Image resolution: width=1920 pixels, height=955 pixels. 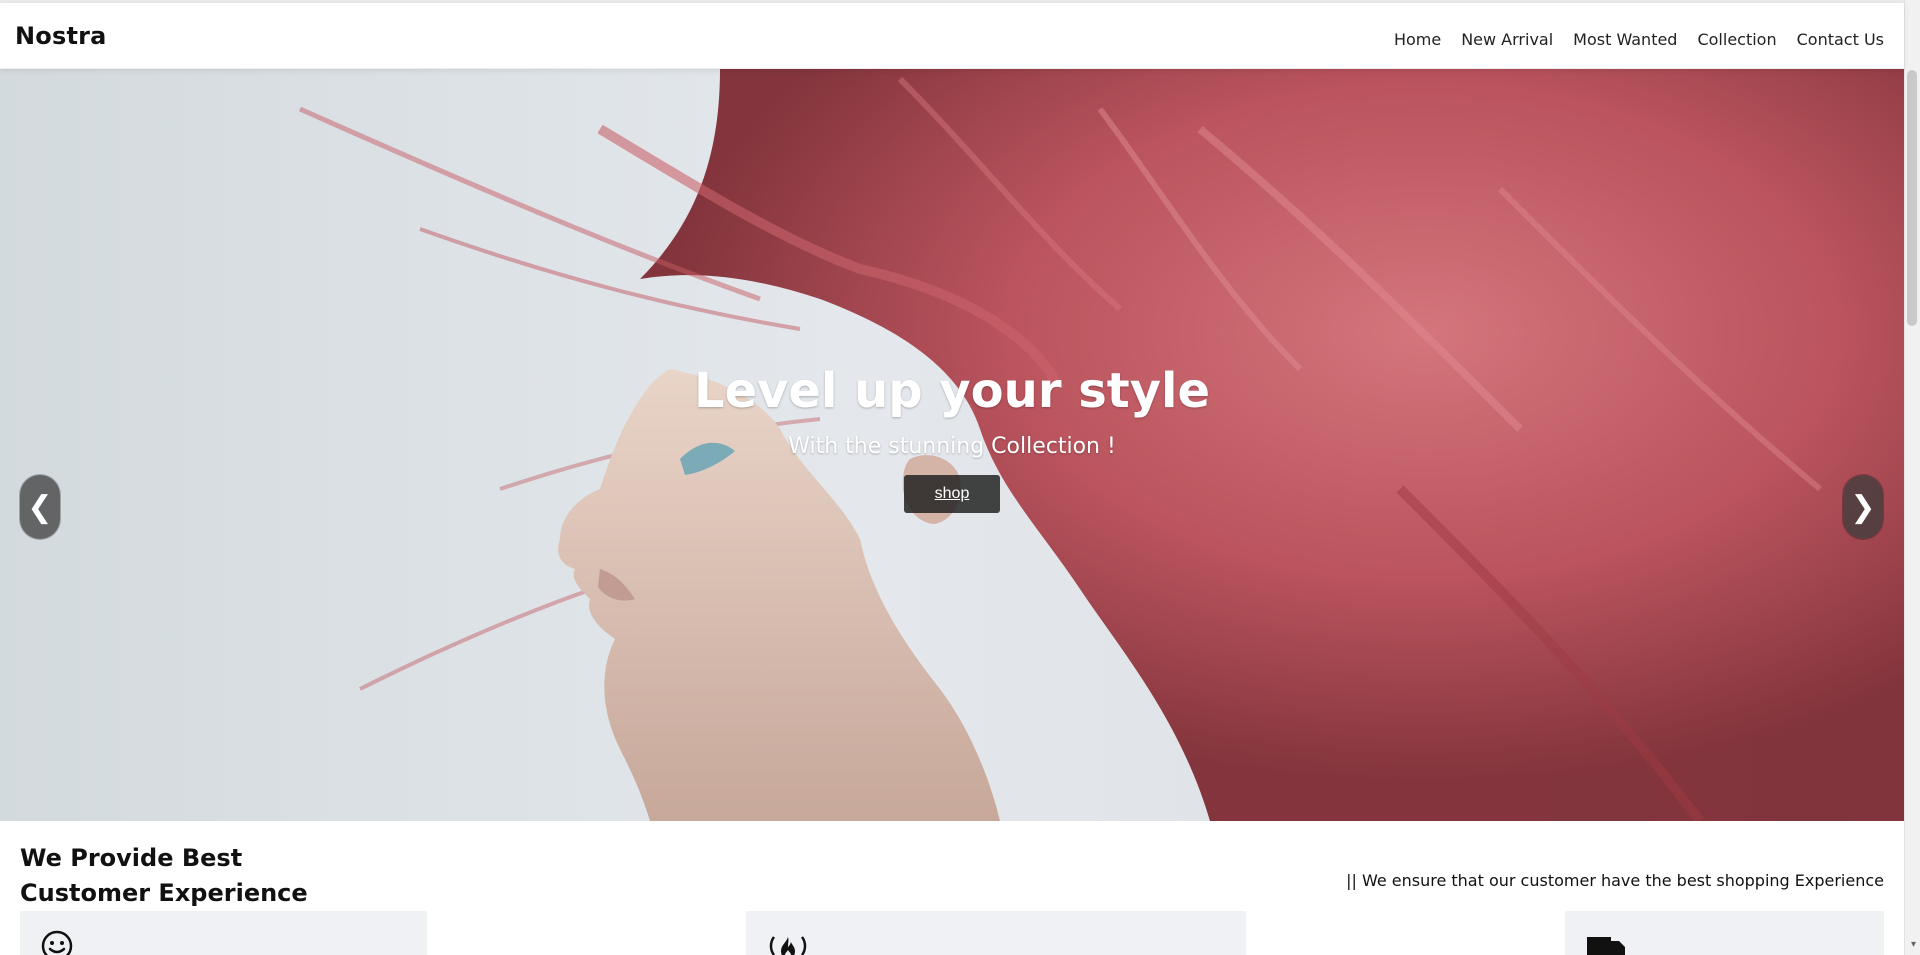 What do you see at coordinates (61, 36) in the screenshot?
I see `brand-logo: Nostra` at bounding box center [61, 36].